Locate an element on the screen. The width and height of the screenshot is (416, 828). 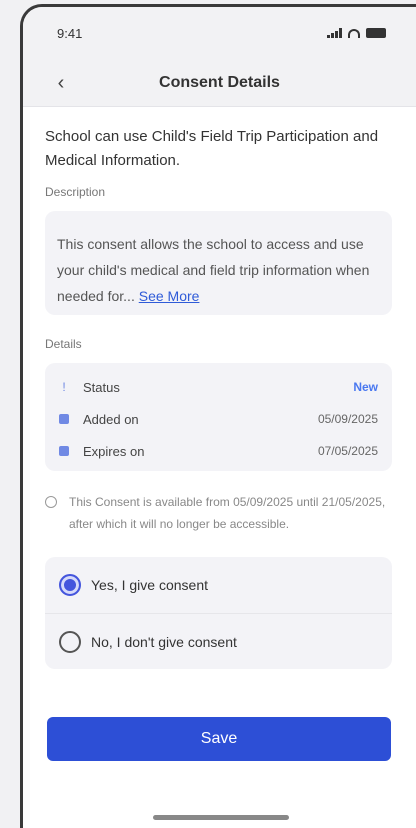
status-bar: 9:41 is located at coordinates (219, 33).